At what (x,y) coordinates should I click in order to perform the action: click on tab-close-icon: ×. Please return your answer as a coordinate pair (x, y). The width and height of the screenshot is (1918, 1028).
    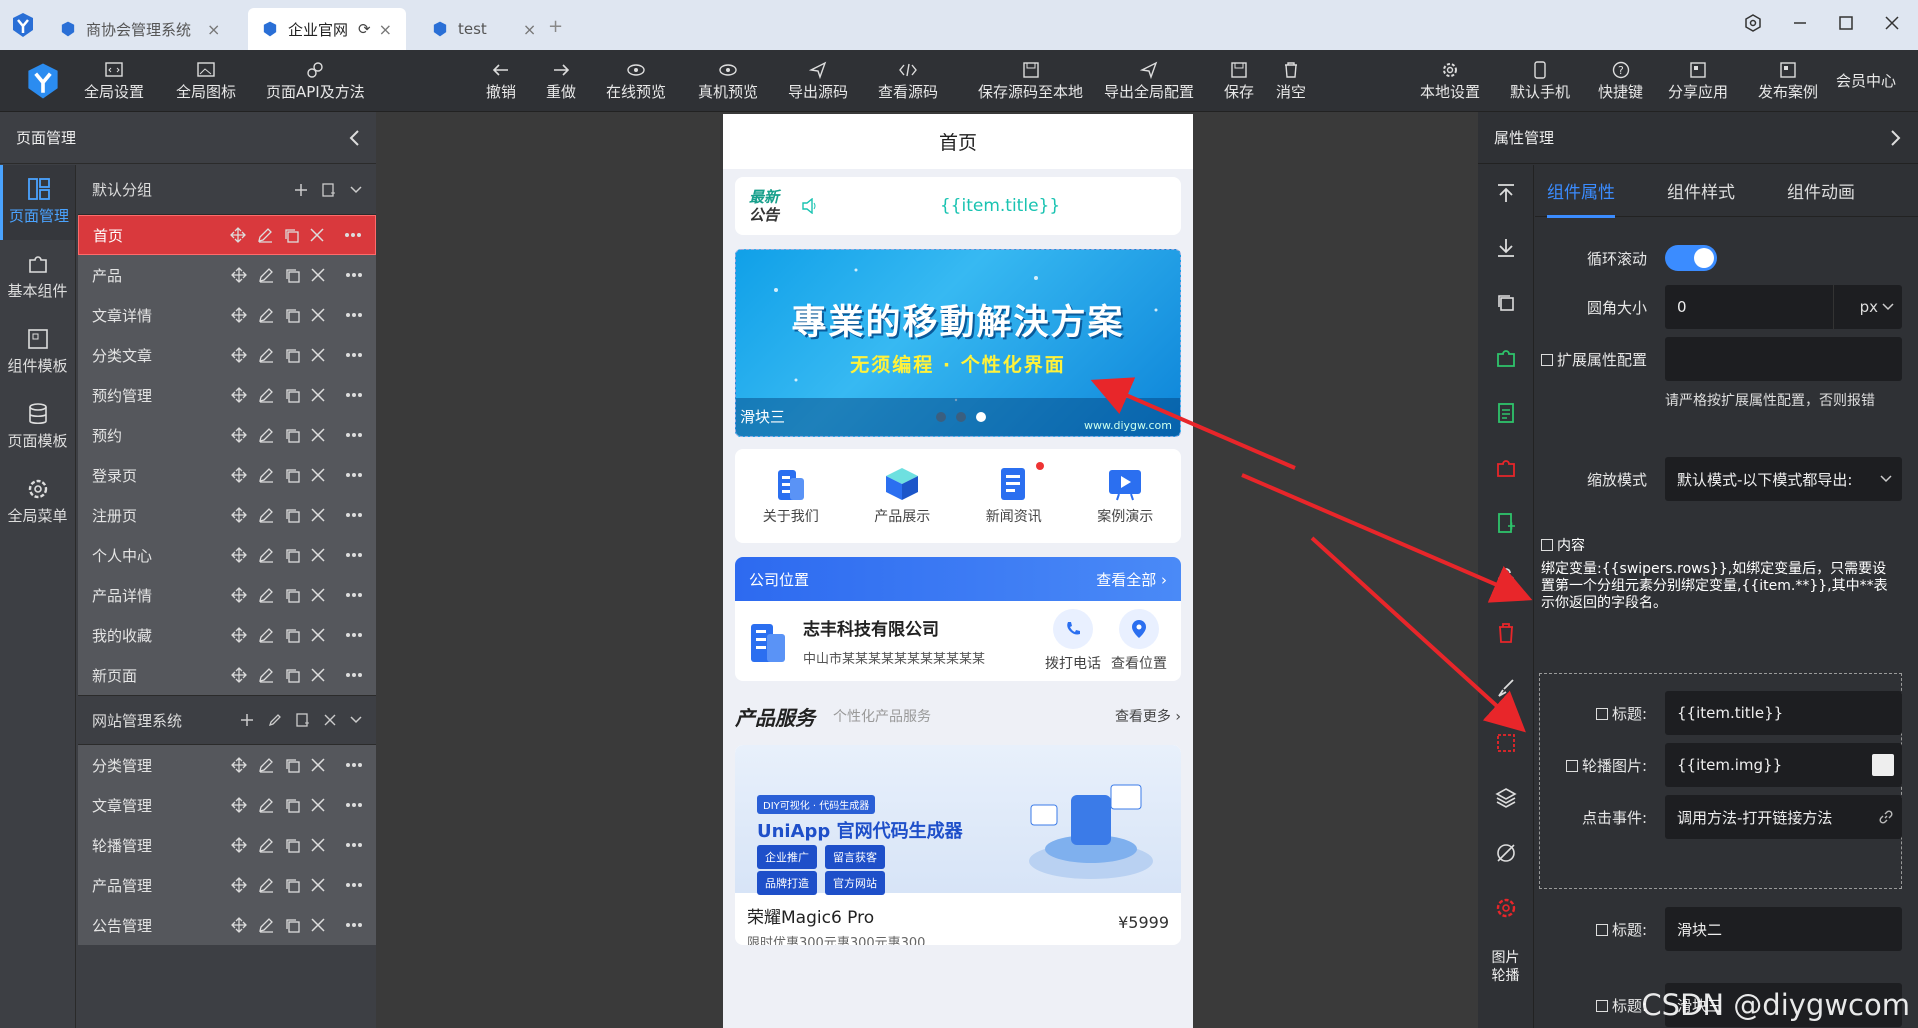
    Looking at the image, I should click on (385, 29).